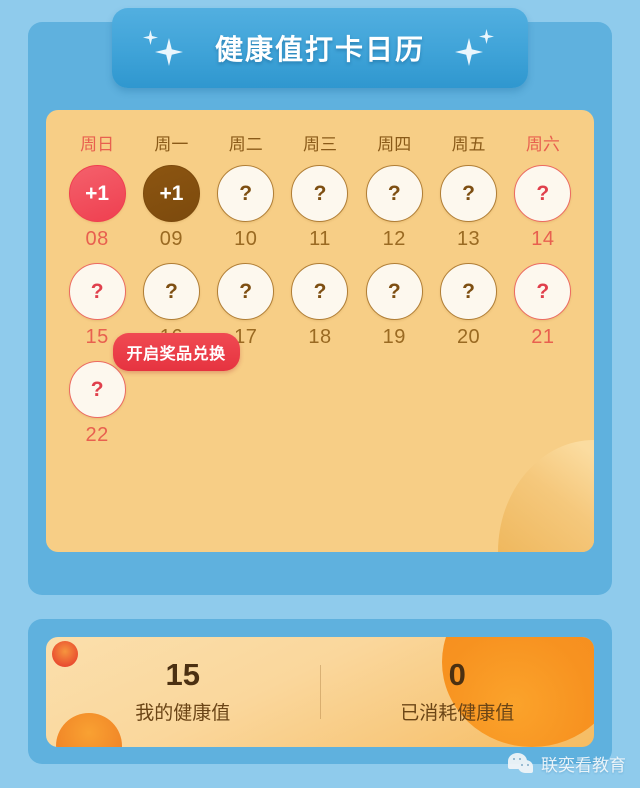  I want to click on day-mark-14: ?, so click(543, 193).